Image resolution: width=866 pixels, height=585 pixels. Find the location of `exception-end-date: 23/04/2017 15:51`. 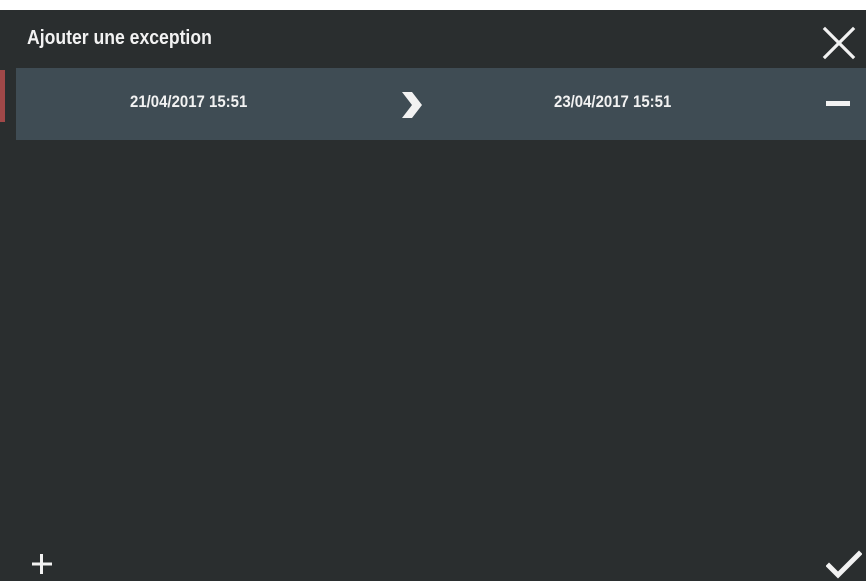

exception-end-date: 23/04/2017 15:51 is located at coordinates (613, 101).